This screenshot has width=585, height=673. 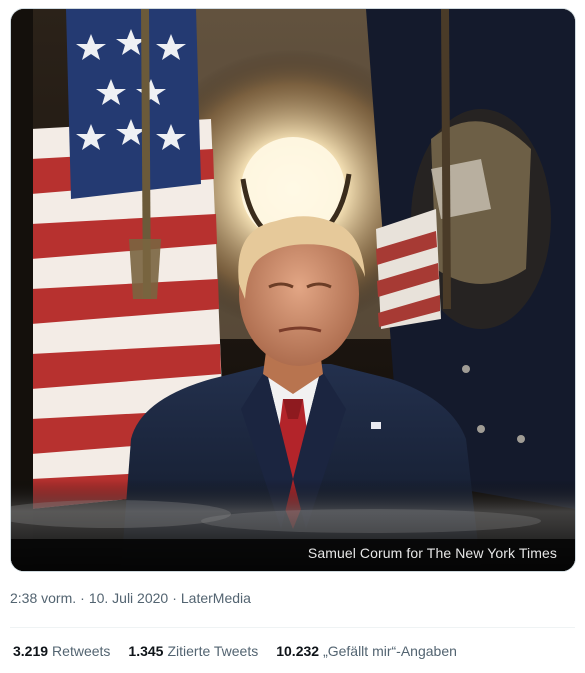 I want to click on divider, so click(x=292, y=627).